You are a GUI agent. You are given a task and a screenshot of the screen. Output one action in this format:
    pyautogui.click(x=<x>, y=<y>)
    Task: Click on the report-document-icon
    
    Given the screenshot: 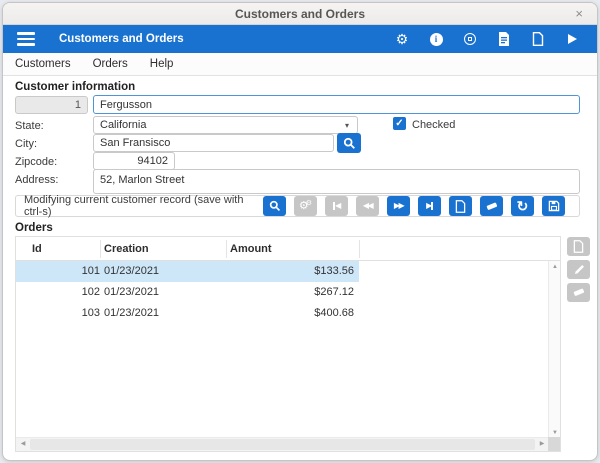 What is the action you would take?
    pyautogui.click(x=504, y=39)
    